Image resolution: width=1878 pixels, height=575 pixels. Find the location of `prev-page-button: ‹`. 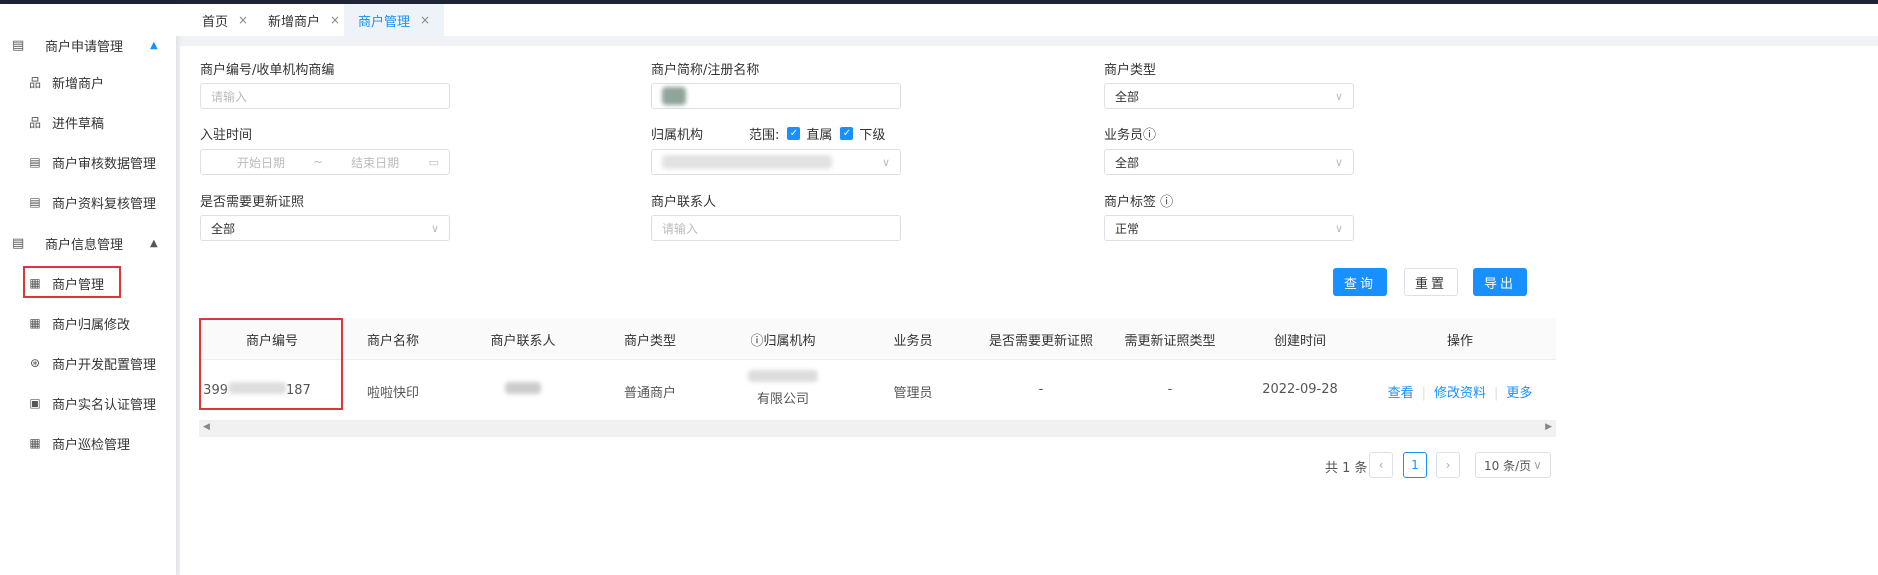

prev-page-button: ‹ is located at coordinates (1381, 465).